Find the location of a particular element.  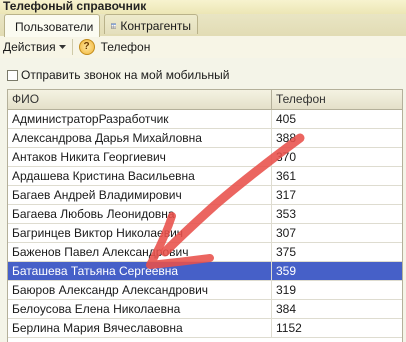

cell-phone: 1152 is located at coordinates (289, 328).